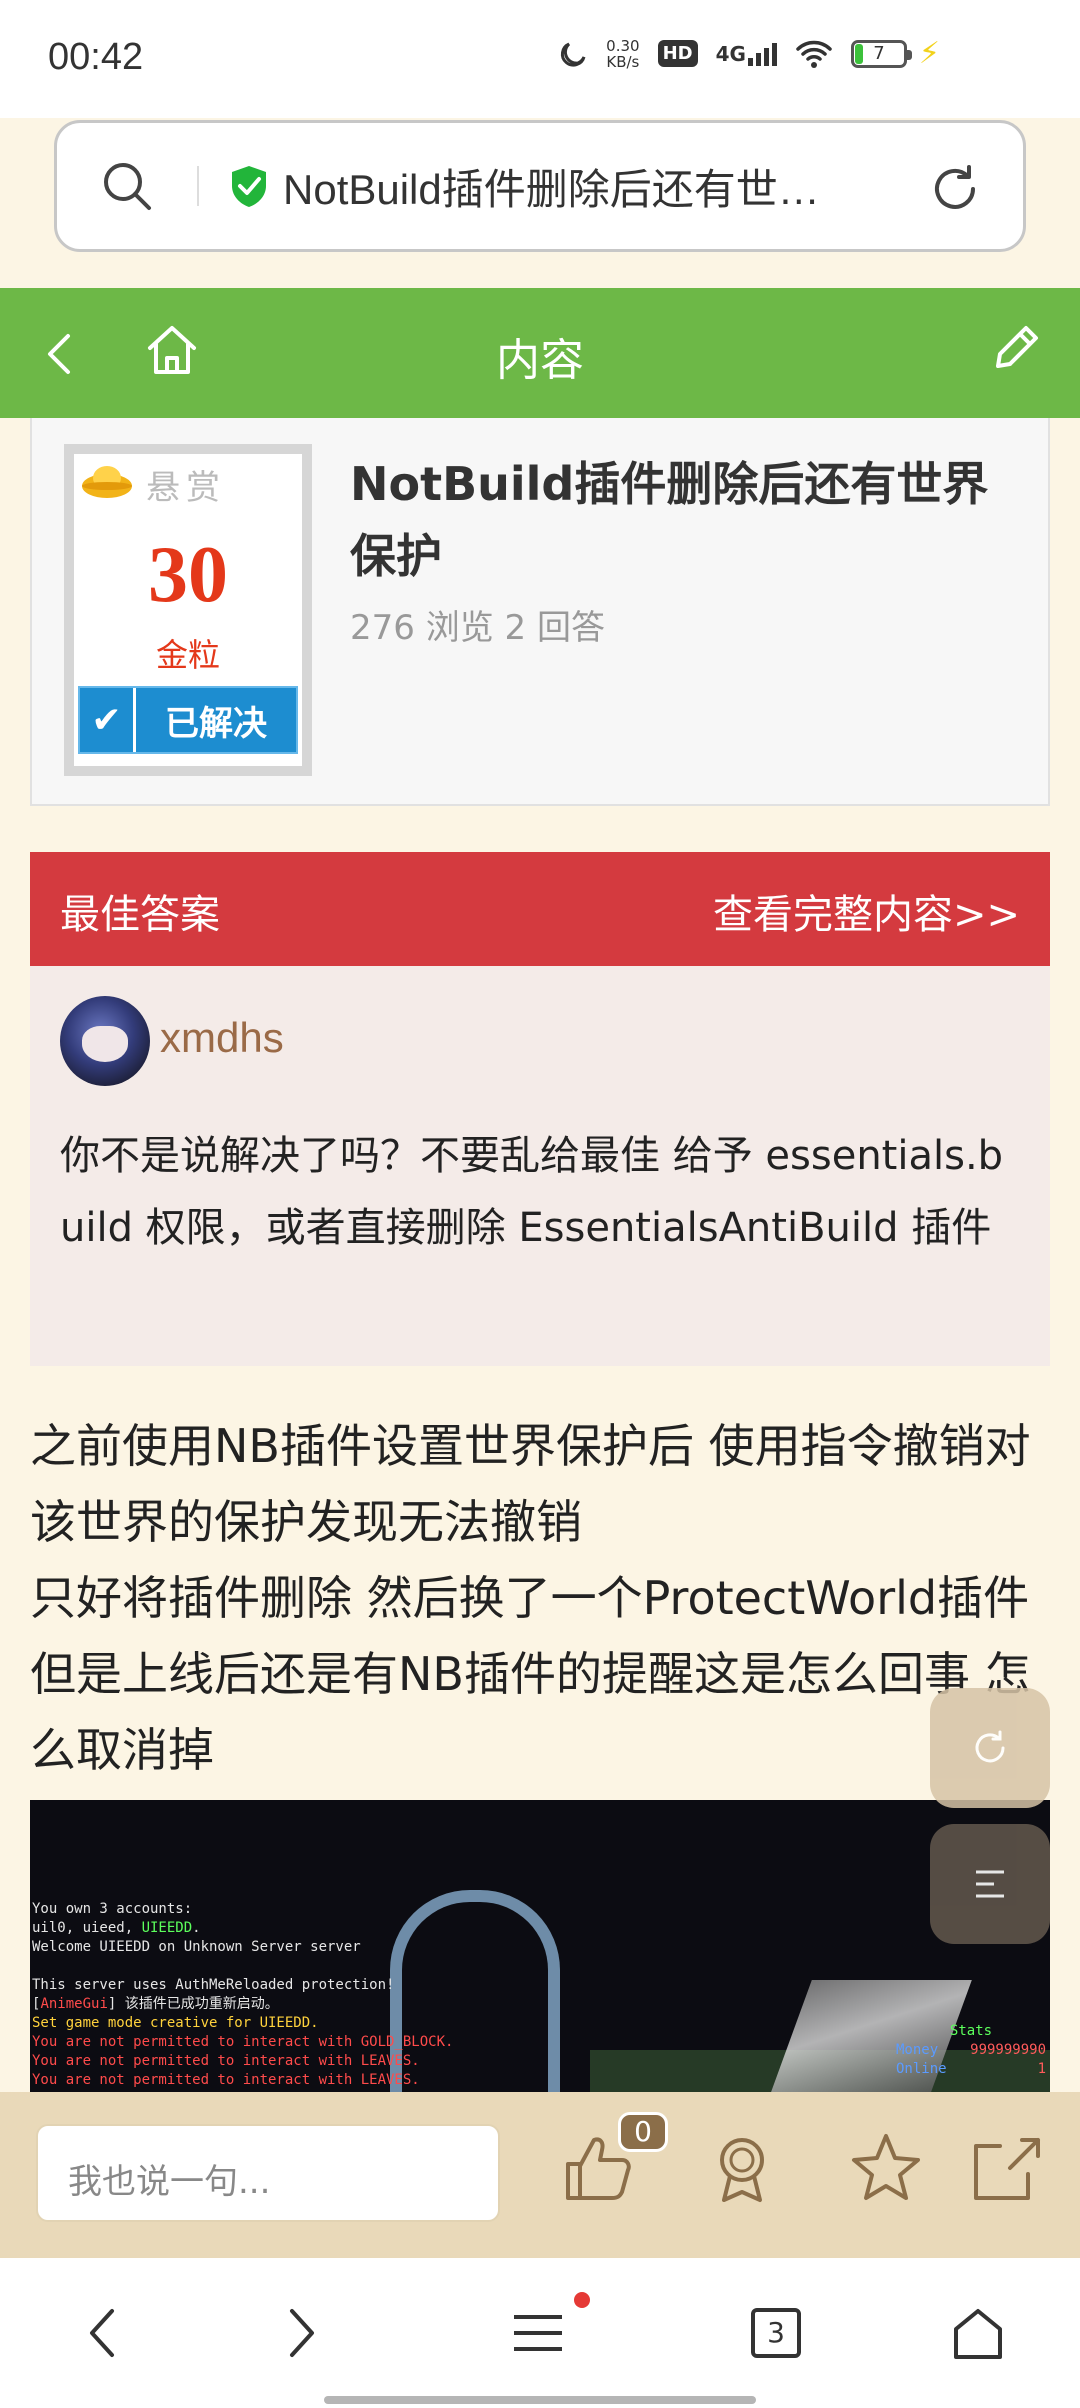 The width and height of the screenshot is (1080, 2408). I want to click on star-icon, so click(886, 2168).